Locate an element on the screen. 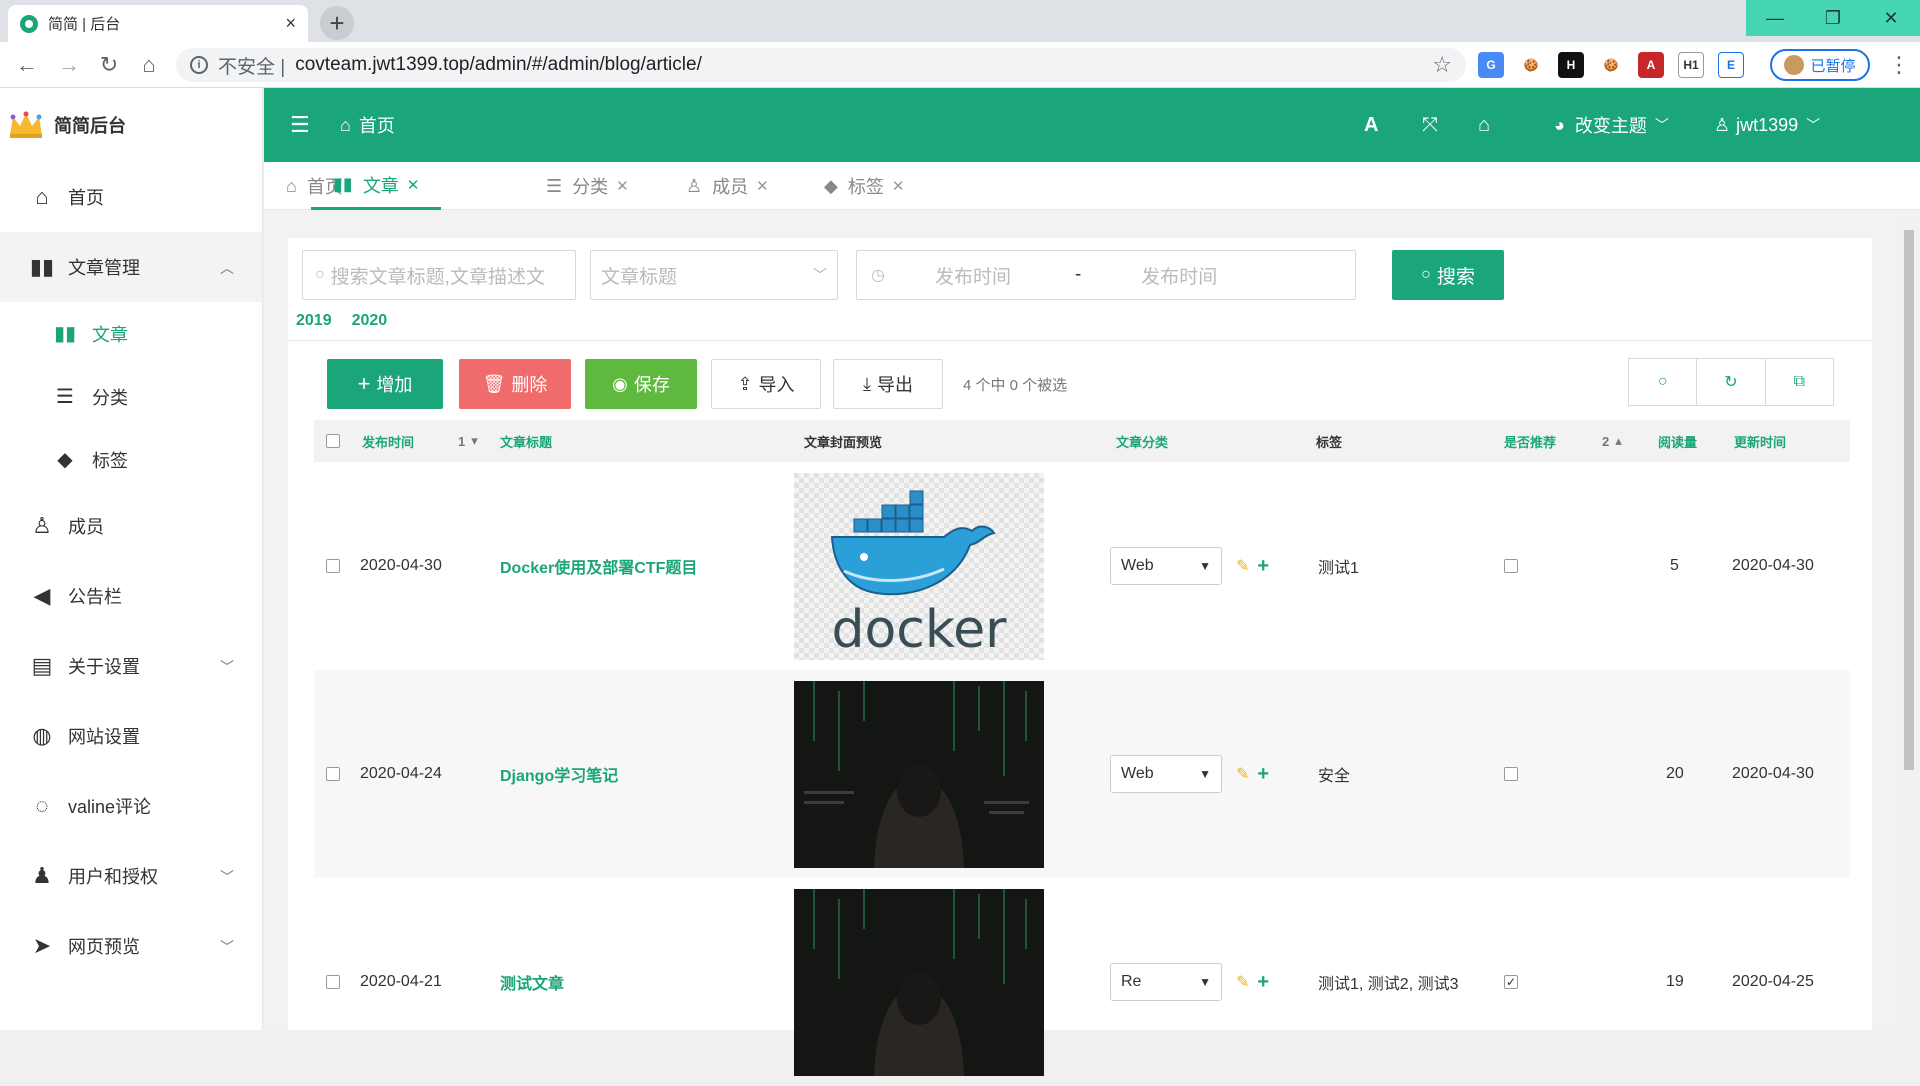 The width and height of the screenshot is (1920, 1086). fullscreen-icon: ⤧ is located at coordinates (1430, 125).